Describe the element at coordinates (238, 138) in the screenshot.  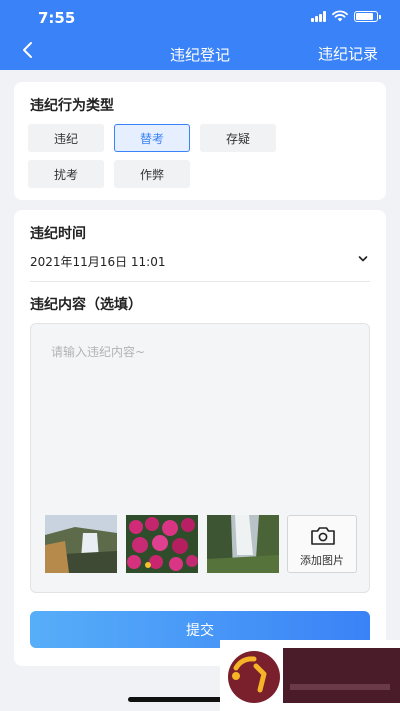
I see `tag-suspicious: 存疑` at that location.